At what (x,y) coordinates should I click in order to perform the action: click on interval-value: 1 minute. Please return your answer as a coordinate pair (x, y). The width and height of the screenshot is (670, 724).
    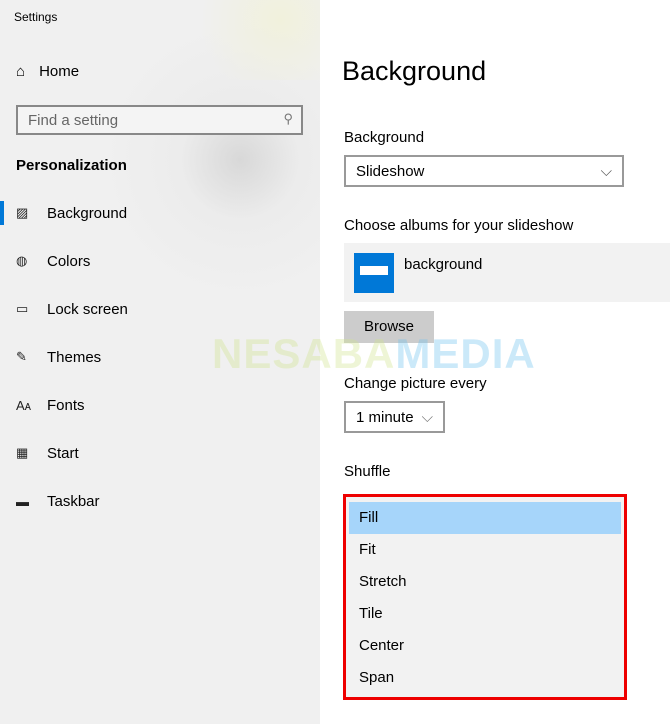
    Looking at the image, I should click on (385, 417).